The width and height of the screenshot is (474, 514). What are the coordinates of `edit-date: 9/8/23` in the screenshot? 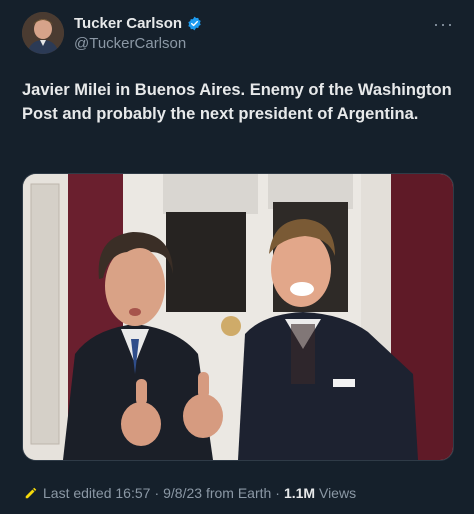 It's located at (182, 493).